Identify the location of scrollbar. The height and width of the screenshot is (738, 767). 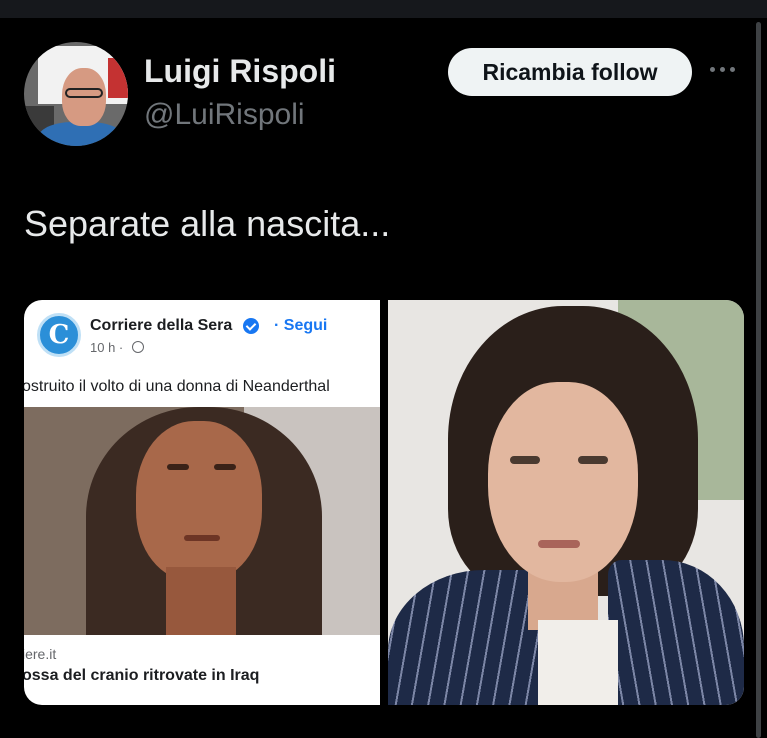
(758, 380).